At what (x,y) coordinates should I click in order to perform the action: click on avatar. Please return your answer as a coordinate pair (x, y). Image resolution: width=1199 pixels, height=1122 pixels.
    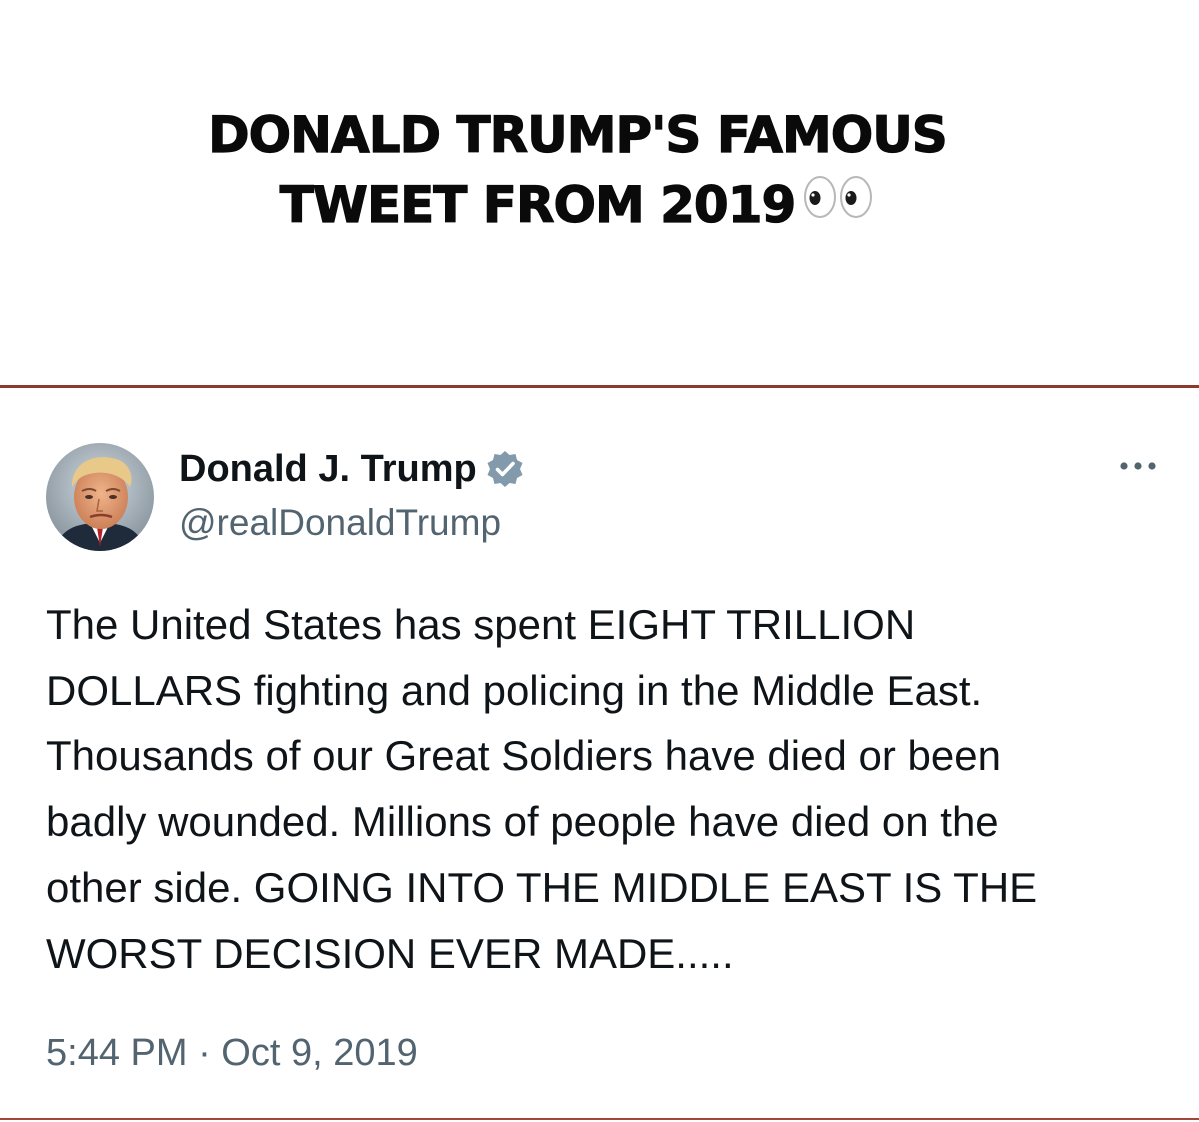
    Looking at the image, I should click on (100, 497).